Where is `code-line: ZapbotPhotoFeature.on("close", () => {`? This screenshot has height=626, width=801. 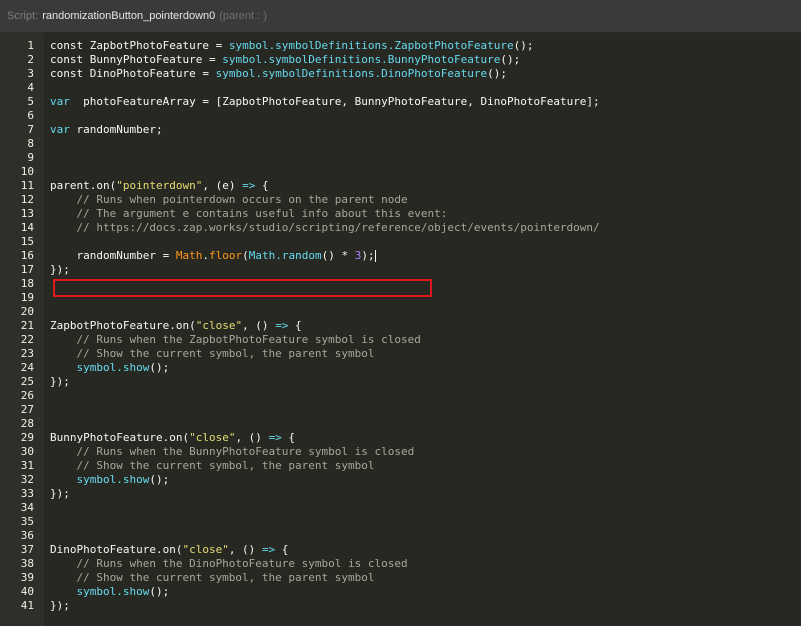 code-line: ZapbotPhotoFeature.on("close", () => { is located at coordinates (425, 326).